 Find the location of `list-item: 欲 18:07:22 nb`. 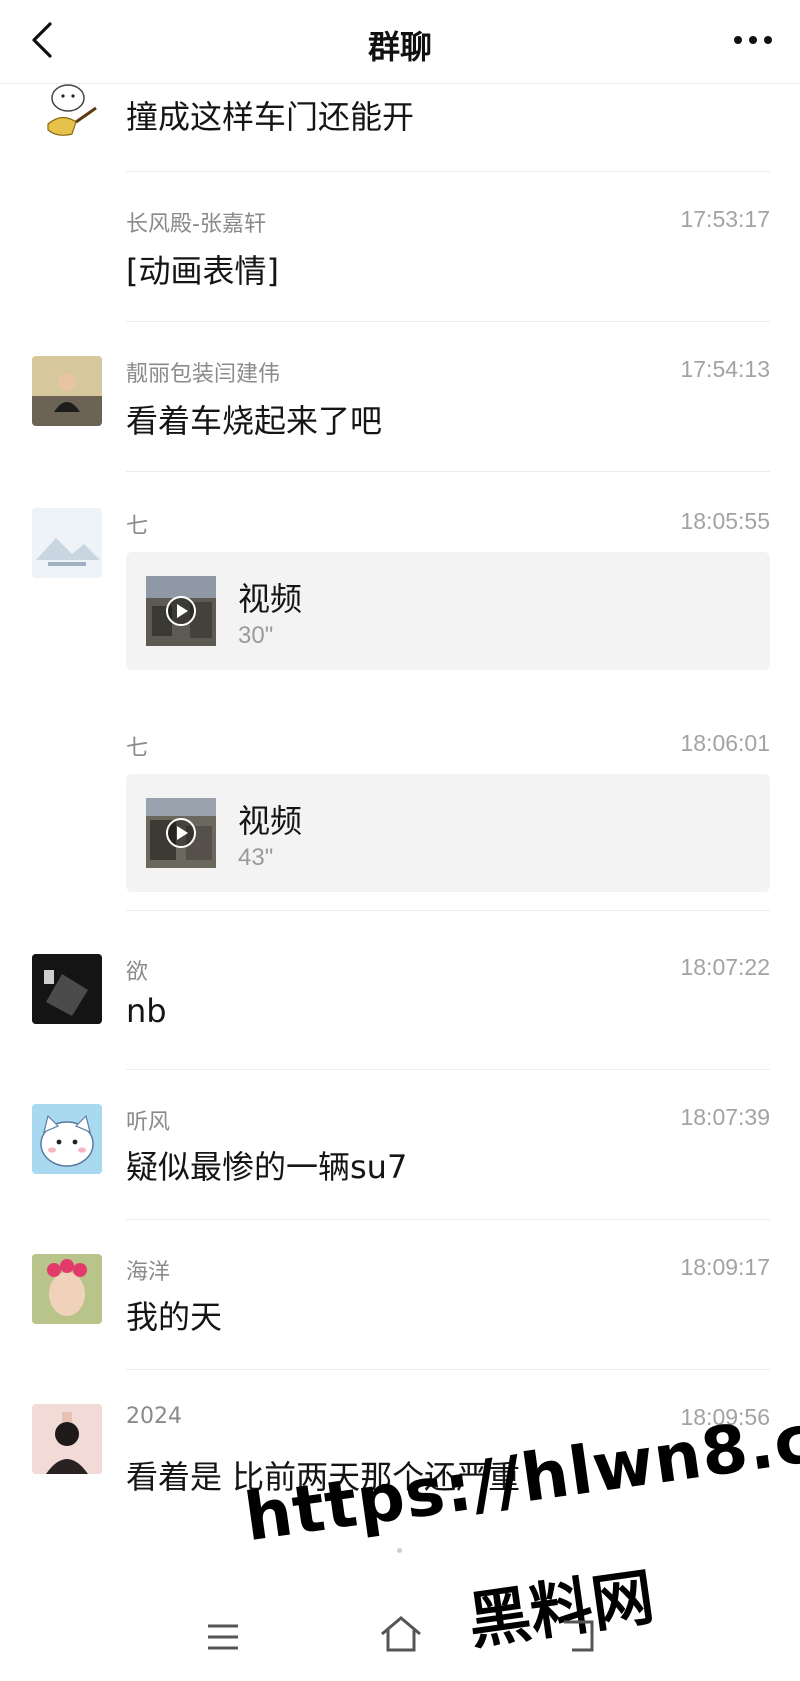

list-item: 欲 18:07:22 nb is located at coordinates (400, 1029).